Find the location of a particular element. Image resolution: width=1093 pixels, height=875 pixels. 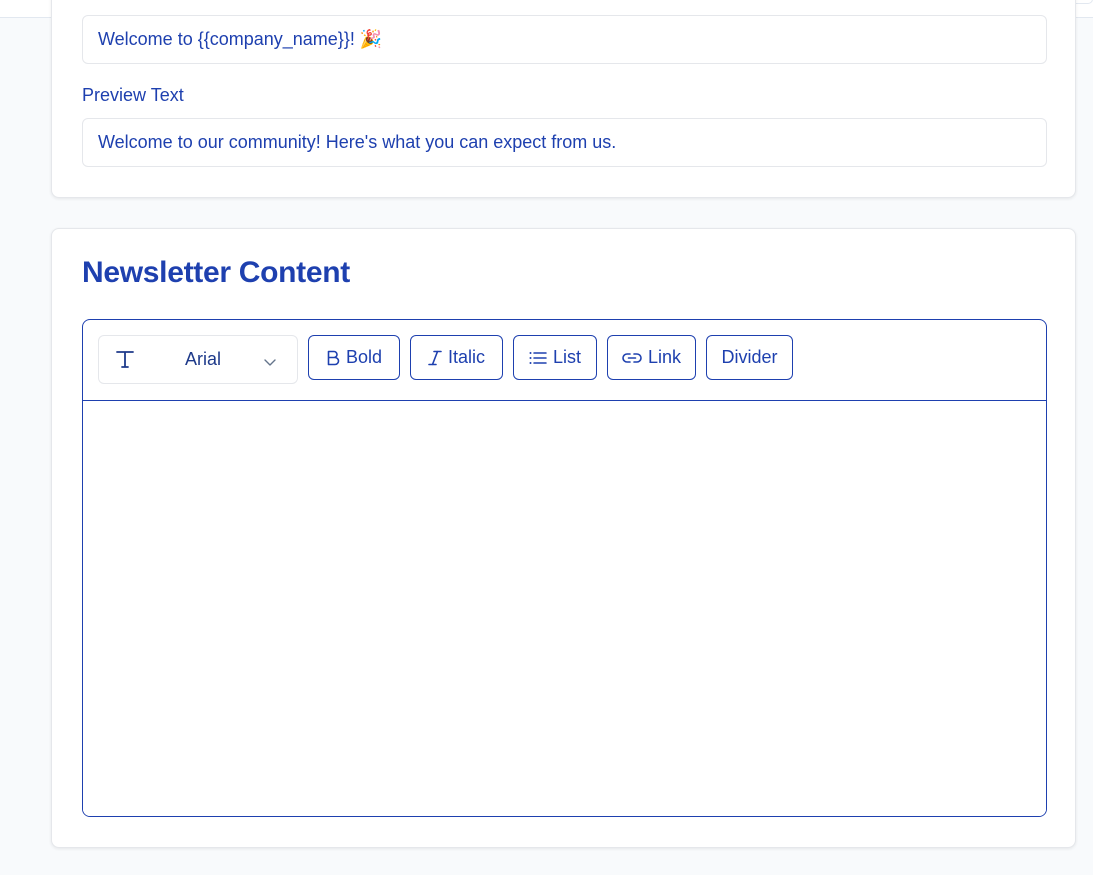

list-icon is located at coordinates (538, 358).